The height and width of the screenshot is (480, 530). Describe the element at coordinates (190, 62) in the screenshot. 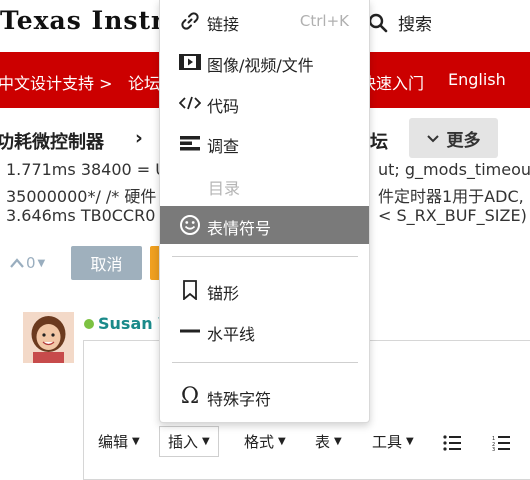

I see `film-icon` at that location.